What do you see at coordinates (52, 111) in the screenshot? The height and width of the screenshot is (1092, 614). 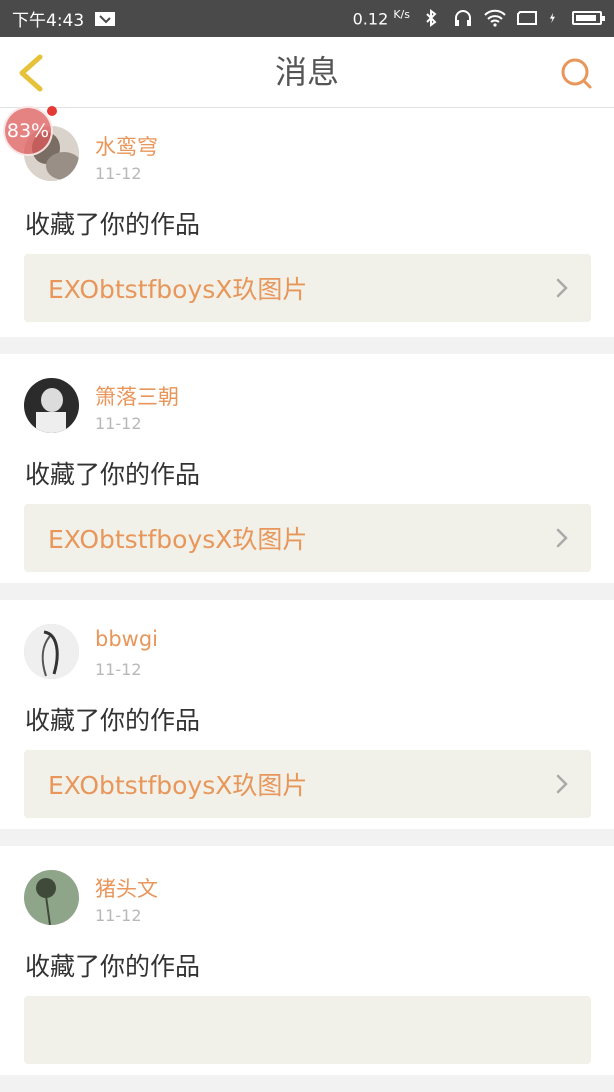 I see `notification-dot` at bounding box center [52, 111].